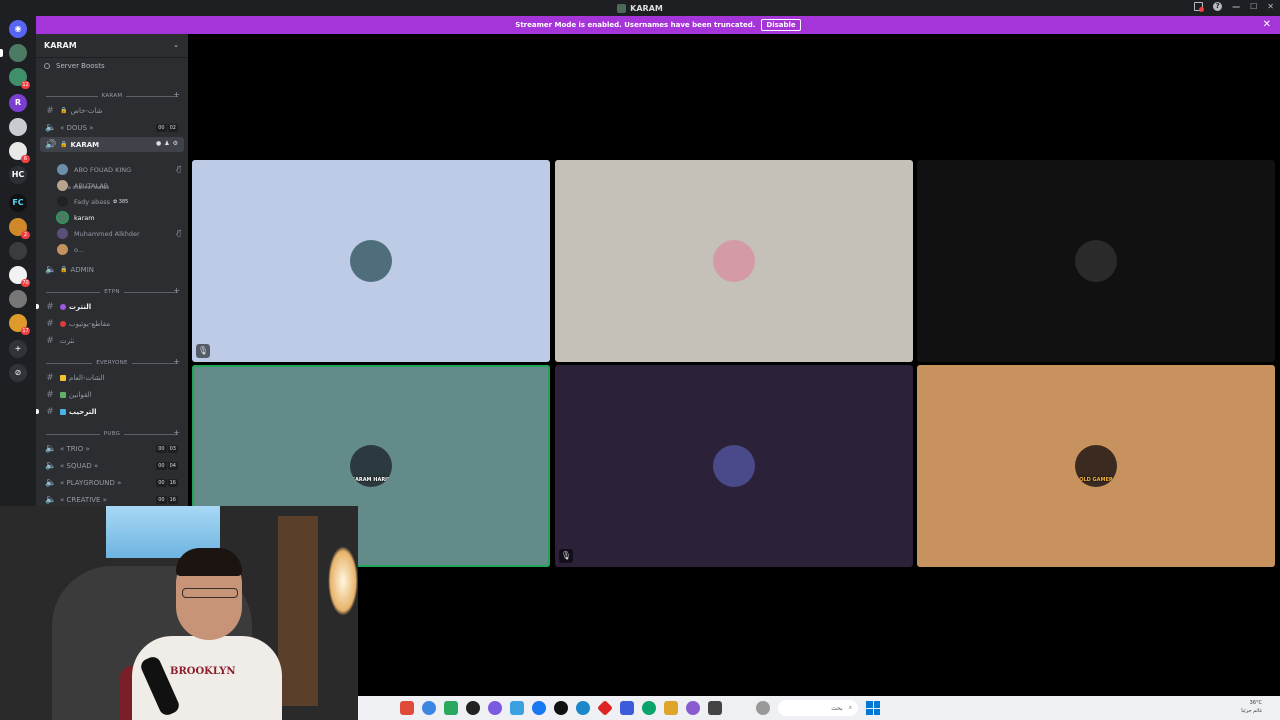 Image resolution: width=1280 pixels, height=720 pixels. Describe the element at coordinates (203, 671) in the screenshot. I see `shirt-text: BROOKLYN` at that location.